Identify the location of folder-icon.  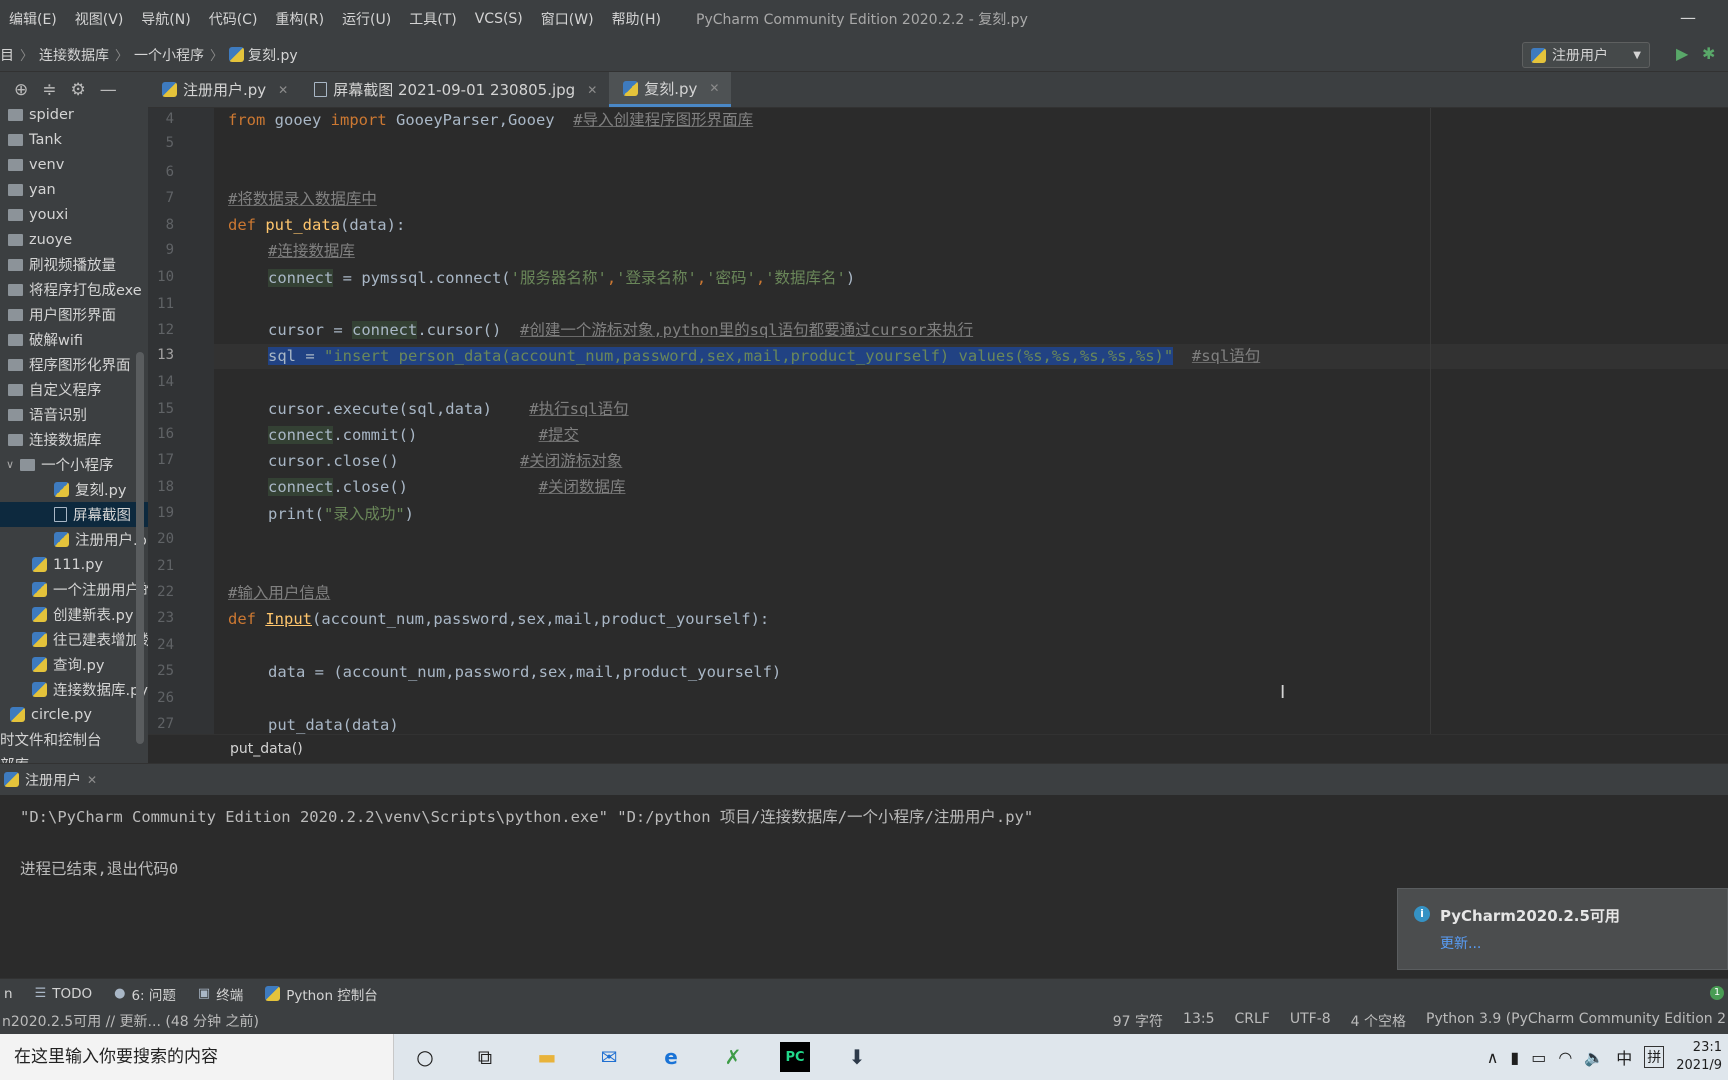
(15, 339).